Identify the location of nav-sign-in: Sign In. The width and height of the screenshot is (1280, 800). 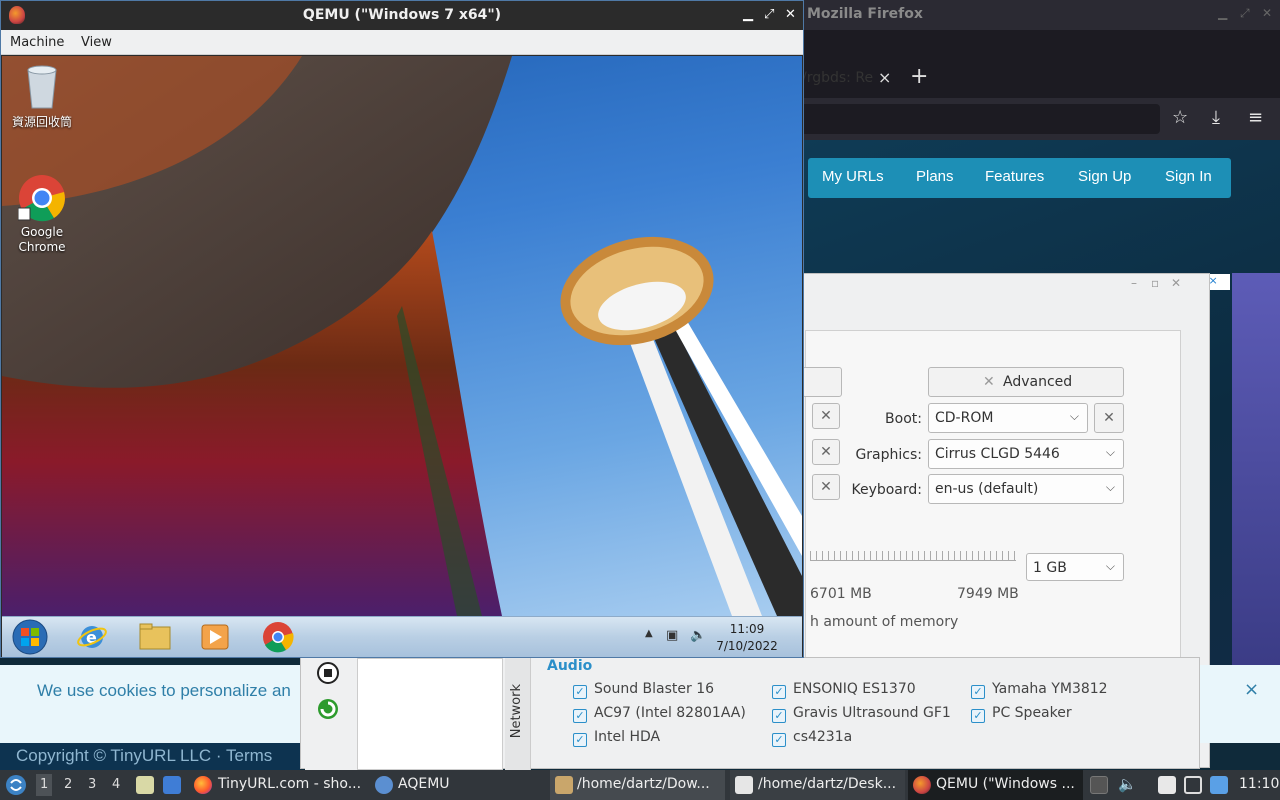
(1188, 176).